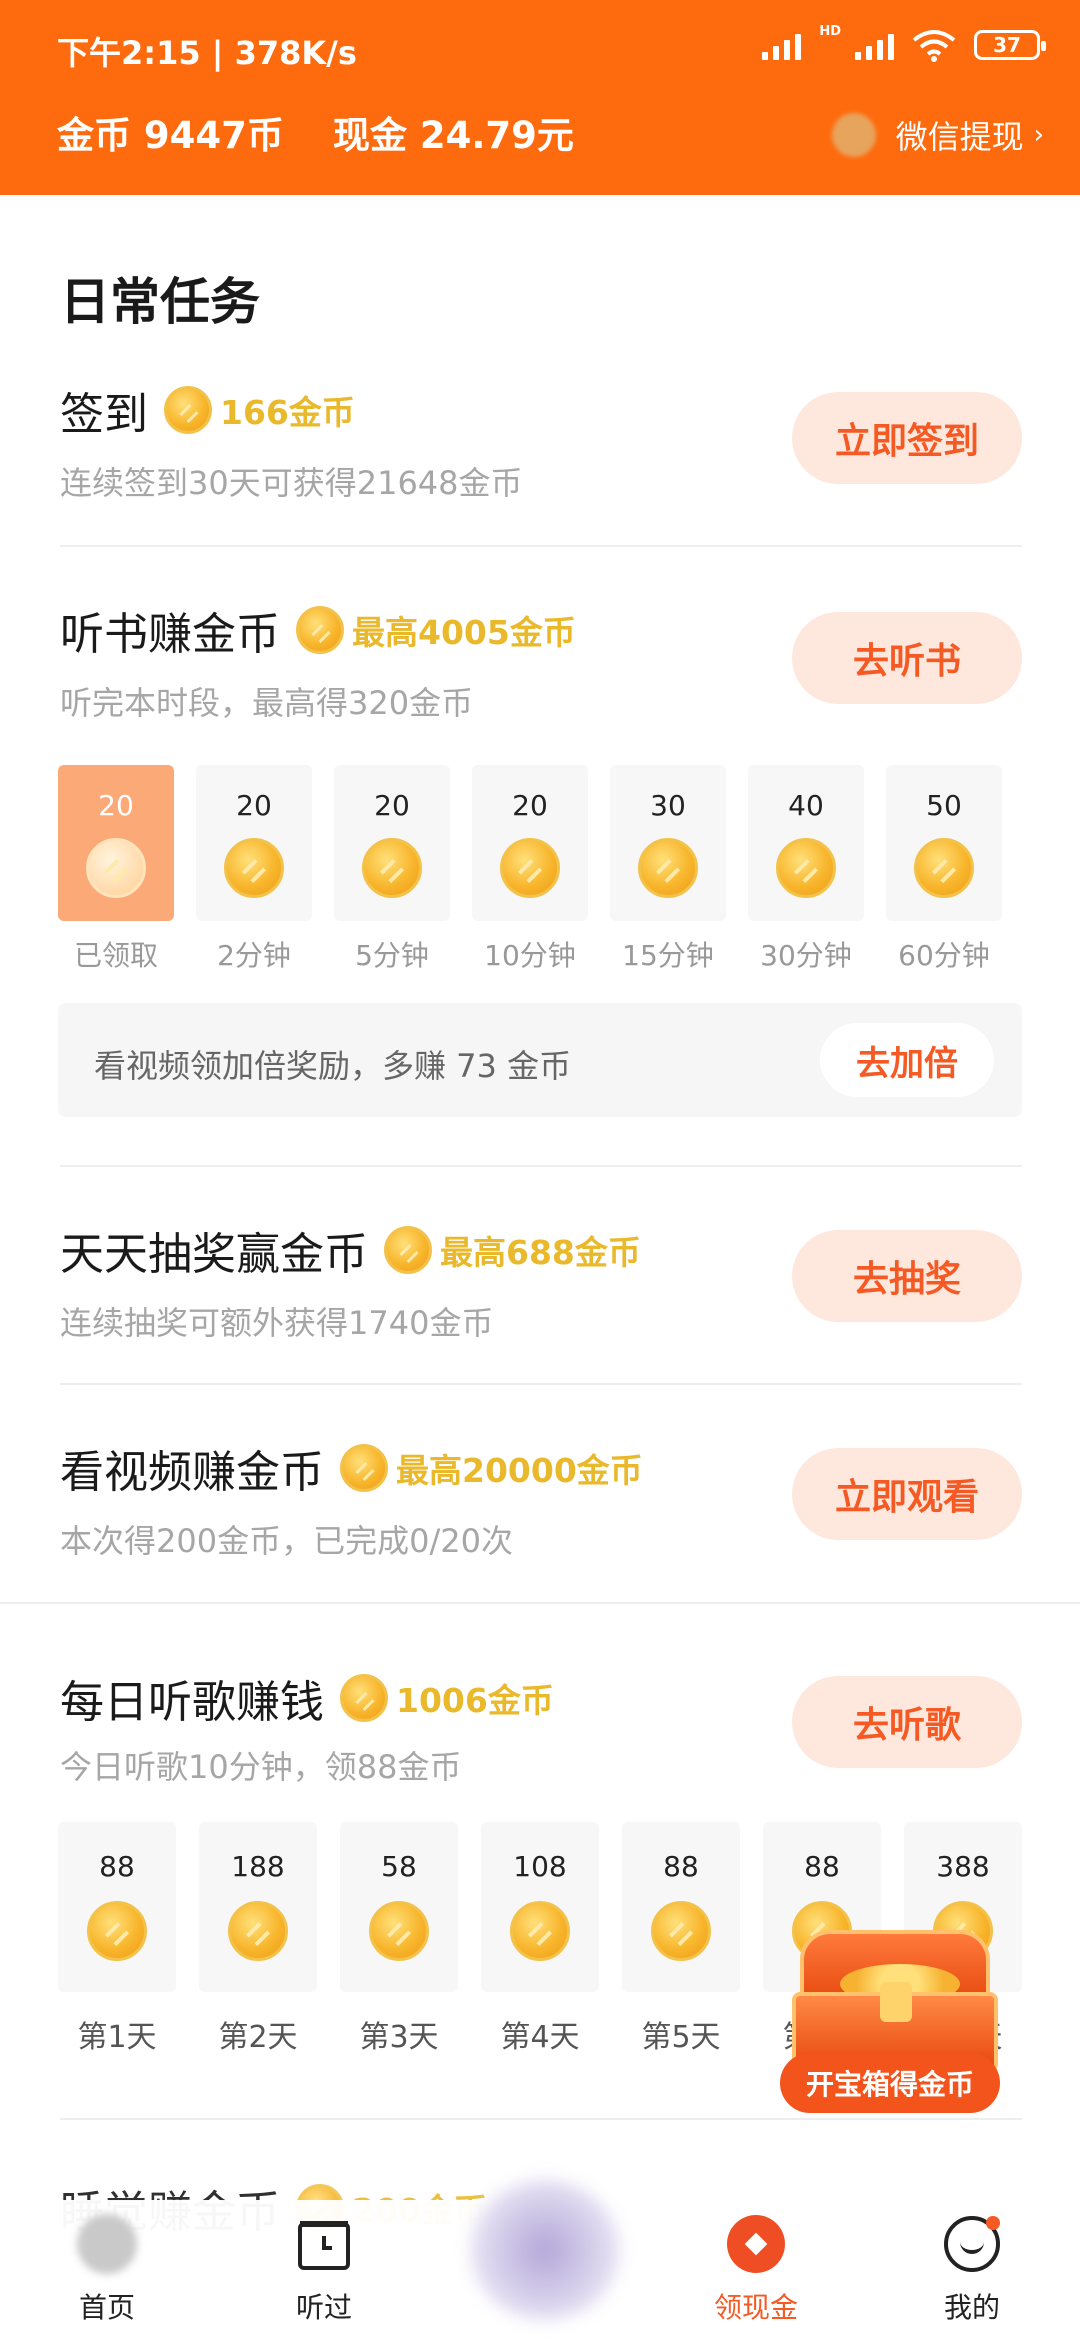  What do you see at coordinates (491, 1468) in the screenshot?
I see `reward-badge: 最高20000金币` at bounding box center [491, 1468].